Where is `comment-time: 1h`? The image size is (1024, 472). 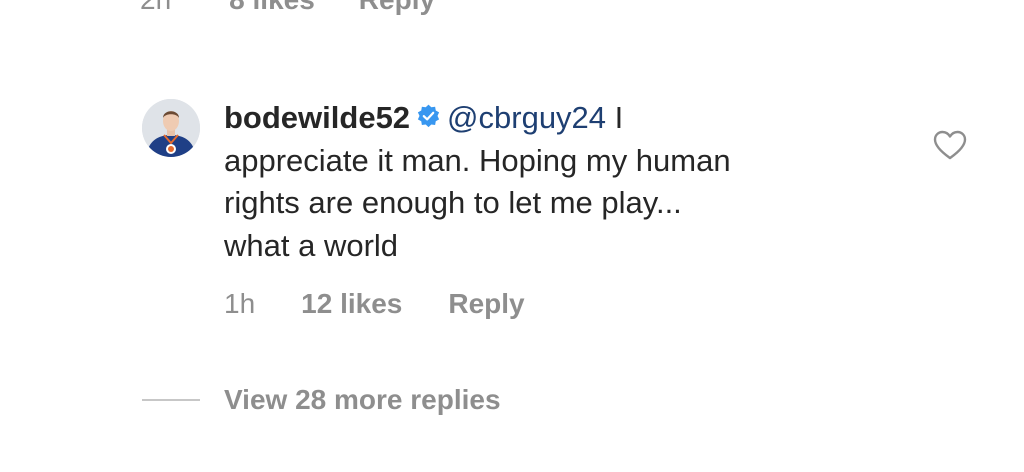 comment-time: 1h is located at coordinates (240, 303).